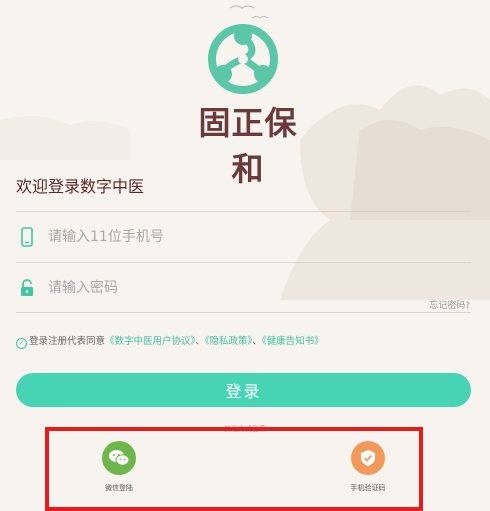 Image resolution: width=490 pixels, height=511 pixels. I want to click on password-input, so click(238, 288).